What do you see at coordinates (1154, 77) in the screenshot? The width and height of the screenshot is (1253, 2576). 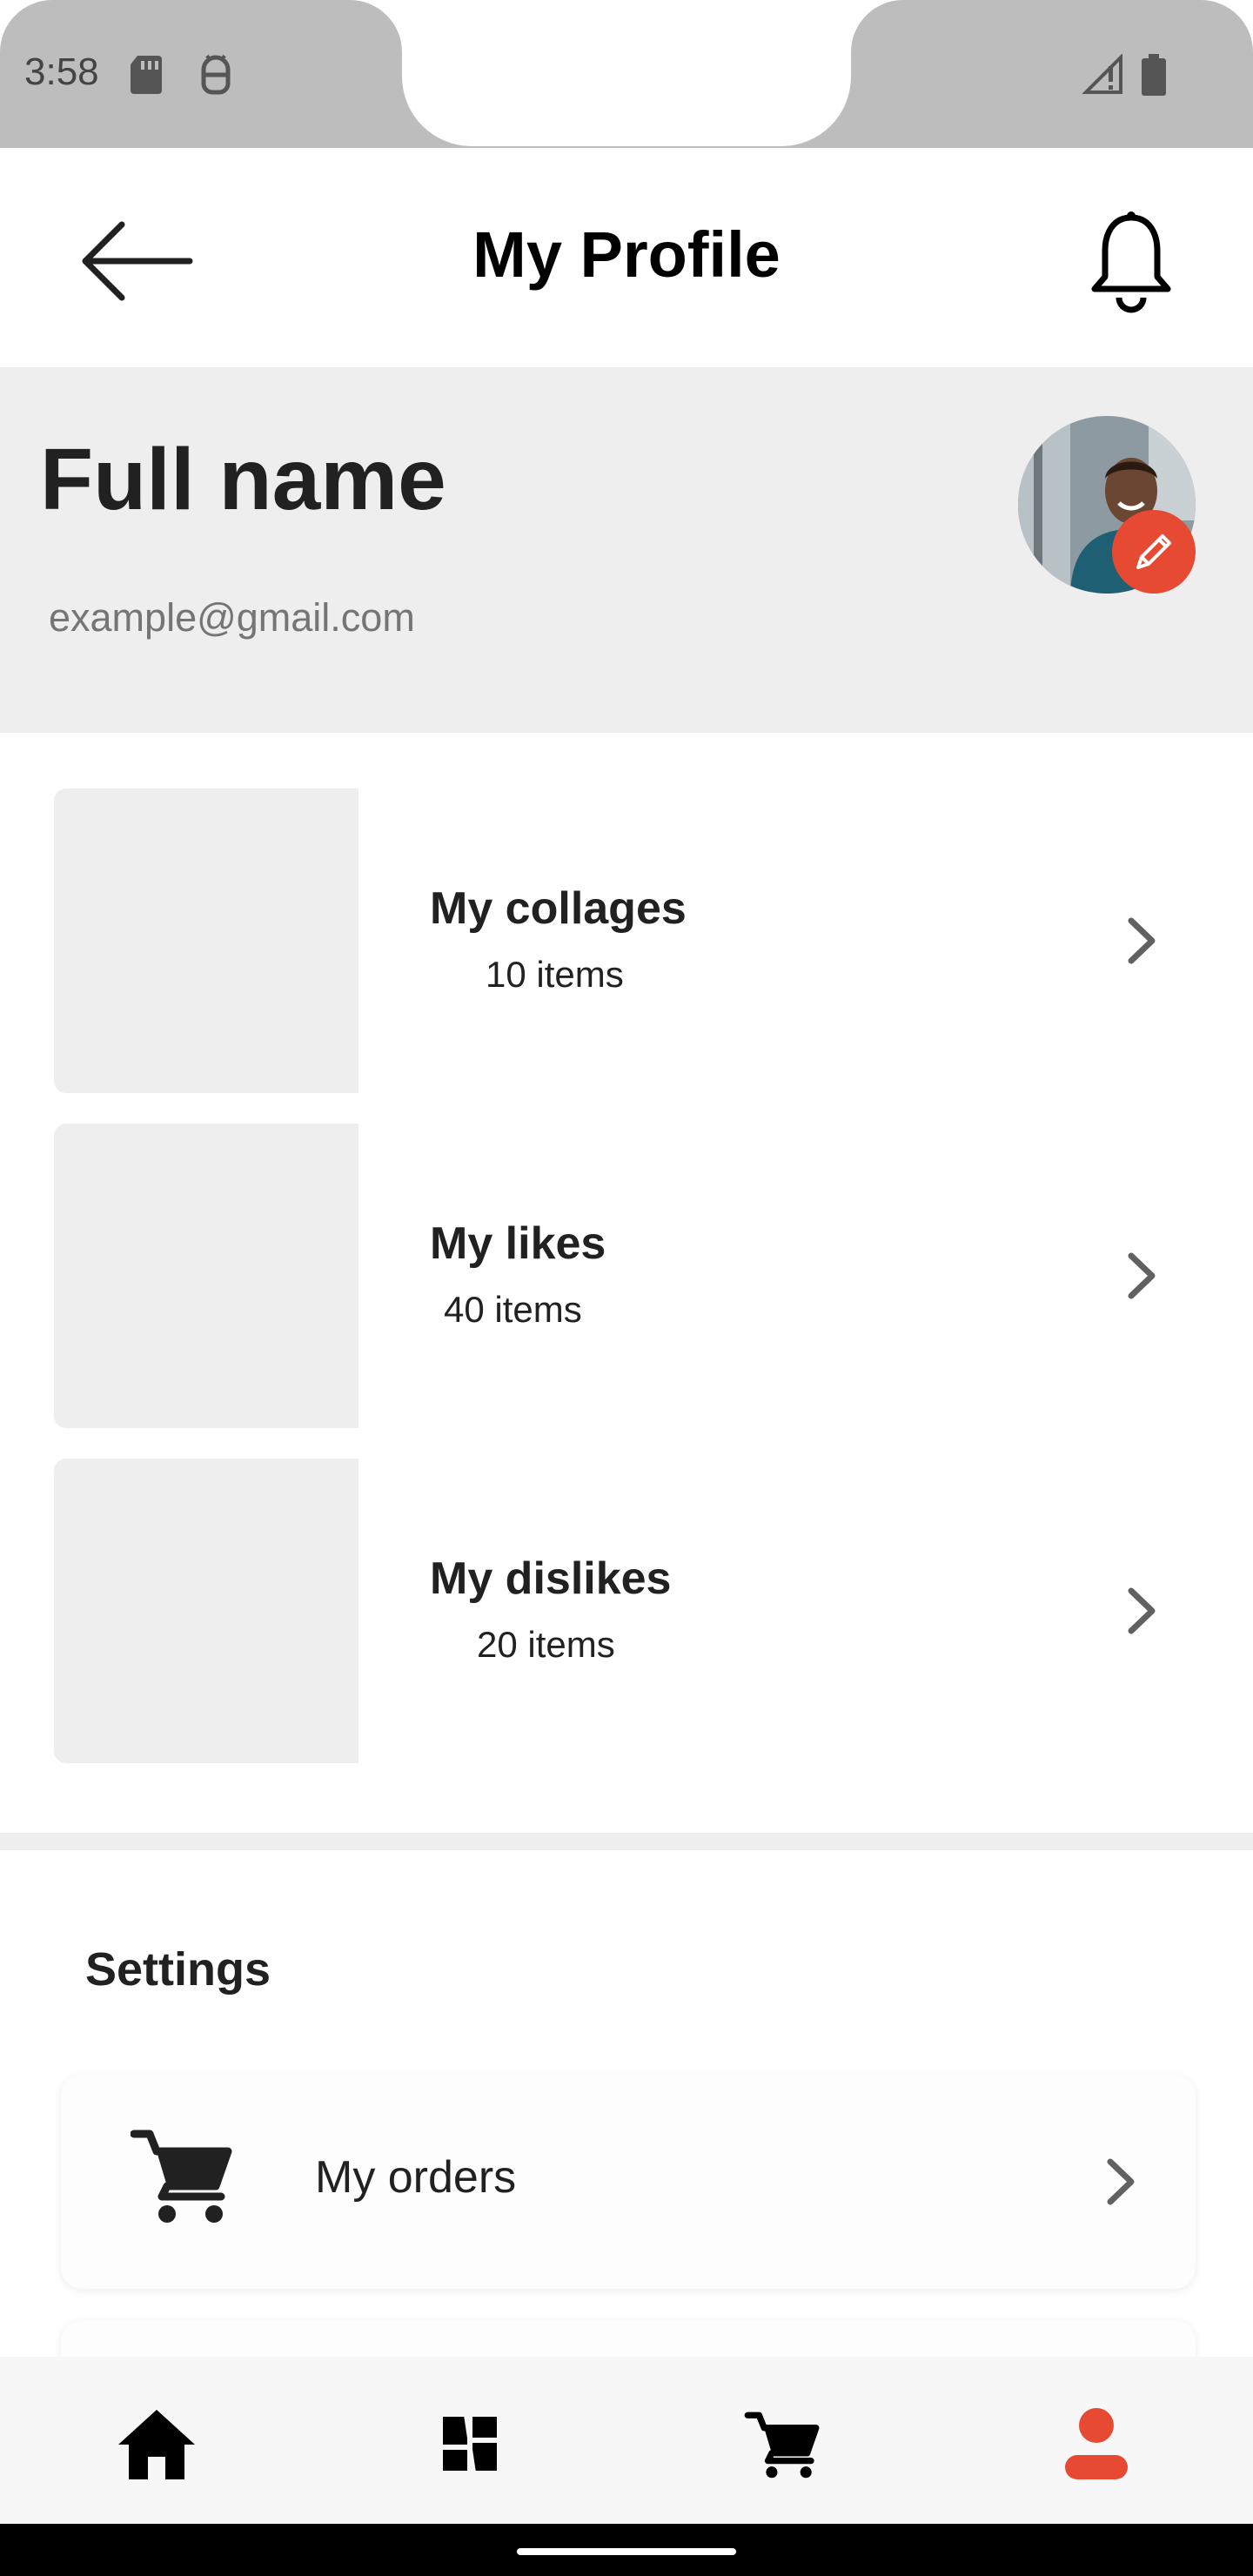 I see `battery-icon` at bounding box center [1154, 77].